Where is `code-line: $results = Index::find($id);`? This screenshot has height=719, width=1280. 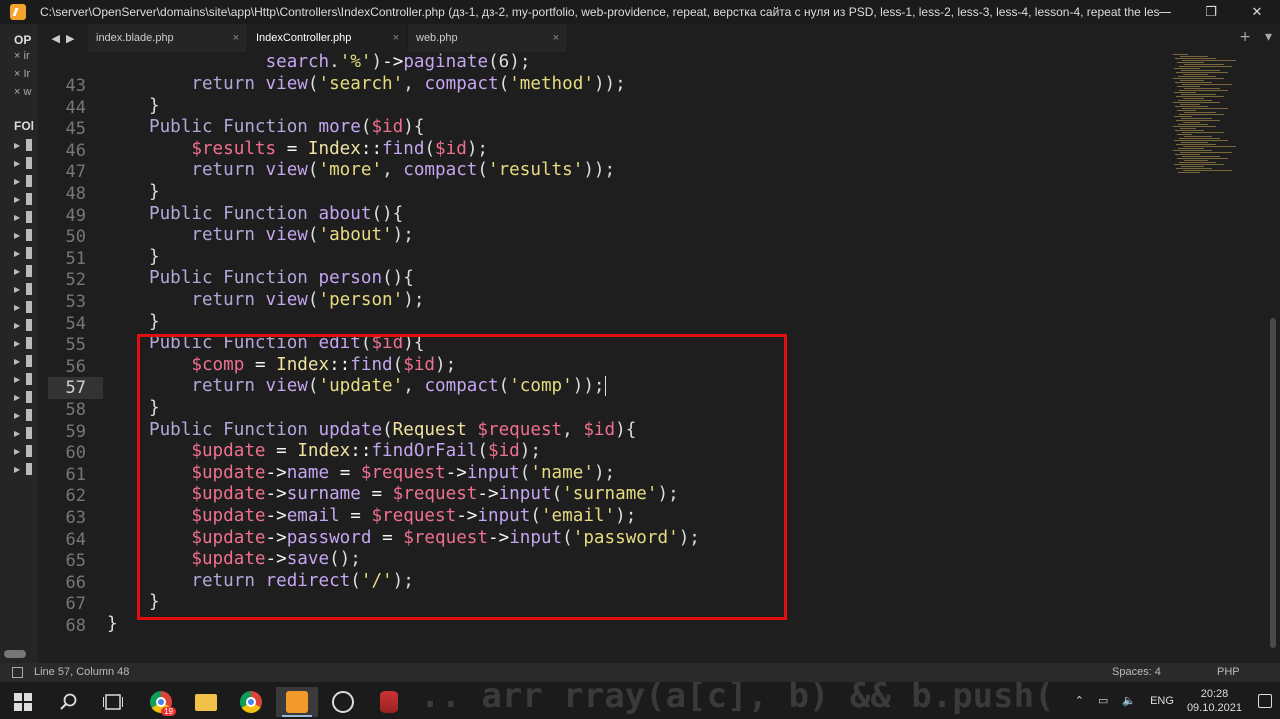
code-line: $results = Index::find($id); is located at coordinates (318, 149).